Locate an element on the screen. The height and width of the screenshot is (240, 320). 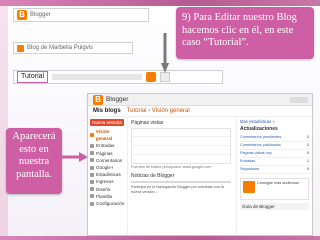
update-count: 1 is located at coordinates (307, 161).